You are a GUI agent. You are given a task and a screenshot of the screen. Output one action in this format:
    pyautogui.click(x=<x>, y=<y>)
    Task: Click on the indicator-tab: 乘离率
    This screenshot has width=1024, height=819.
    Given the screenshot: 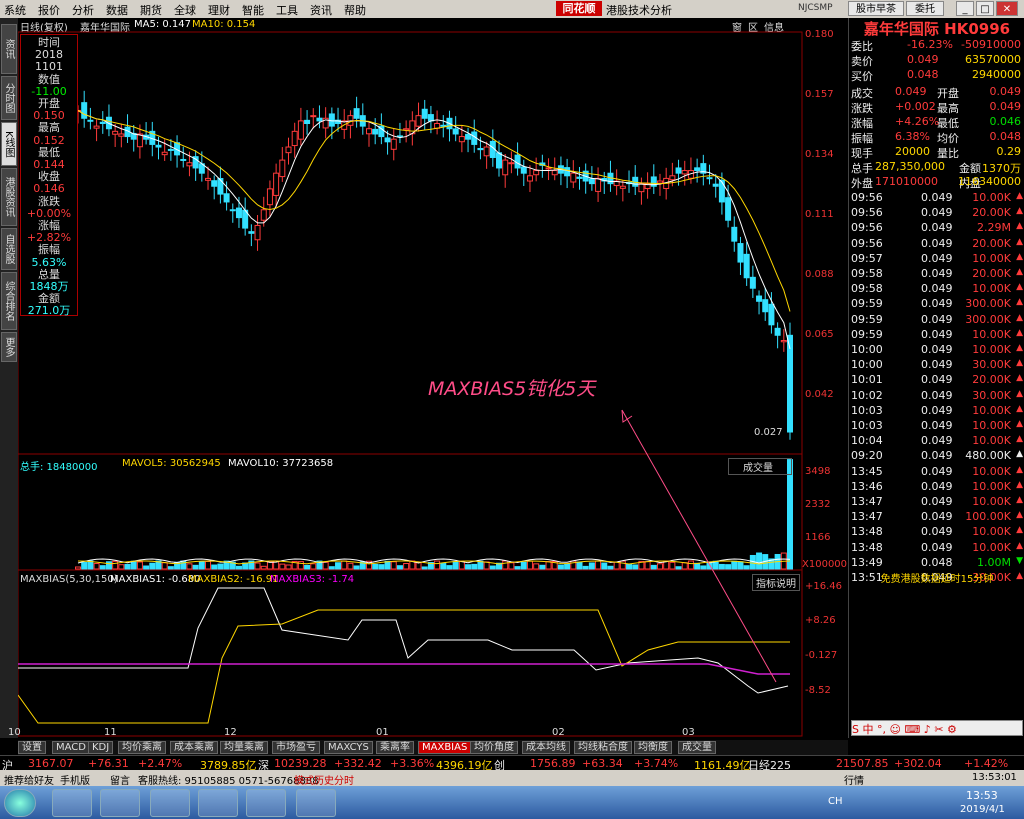 What is the action you would take?
    pyautogui.click(x=395, y=747)
    